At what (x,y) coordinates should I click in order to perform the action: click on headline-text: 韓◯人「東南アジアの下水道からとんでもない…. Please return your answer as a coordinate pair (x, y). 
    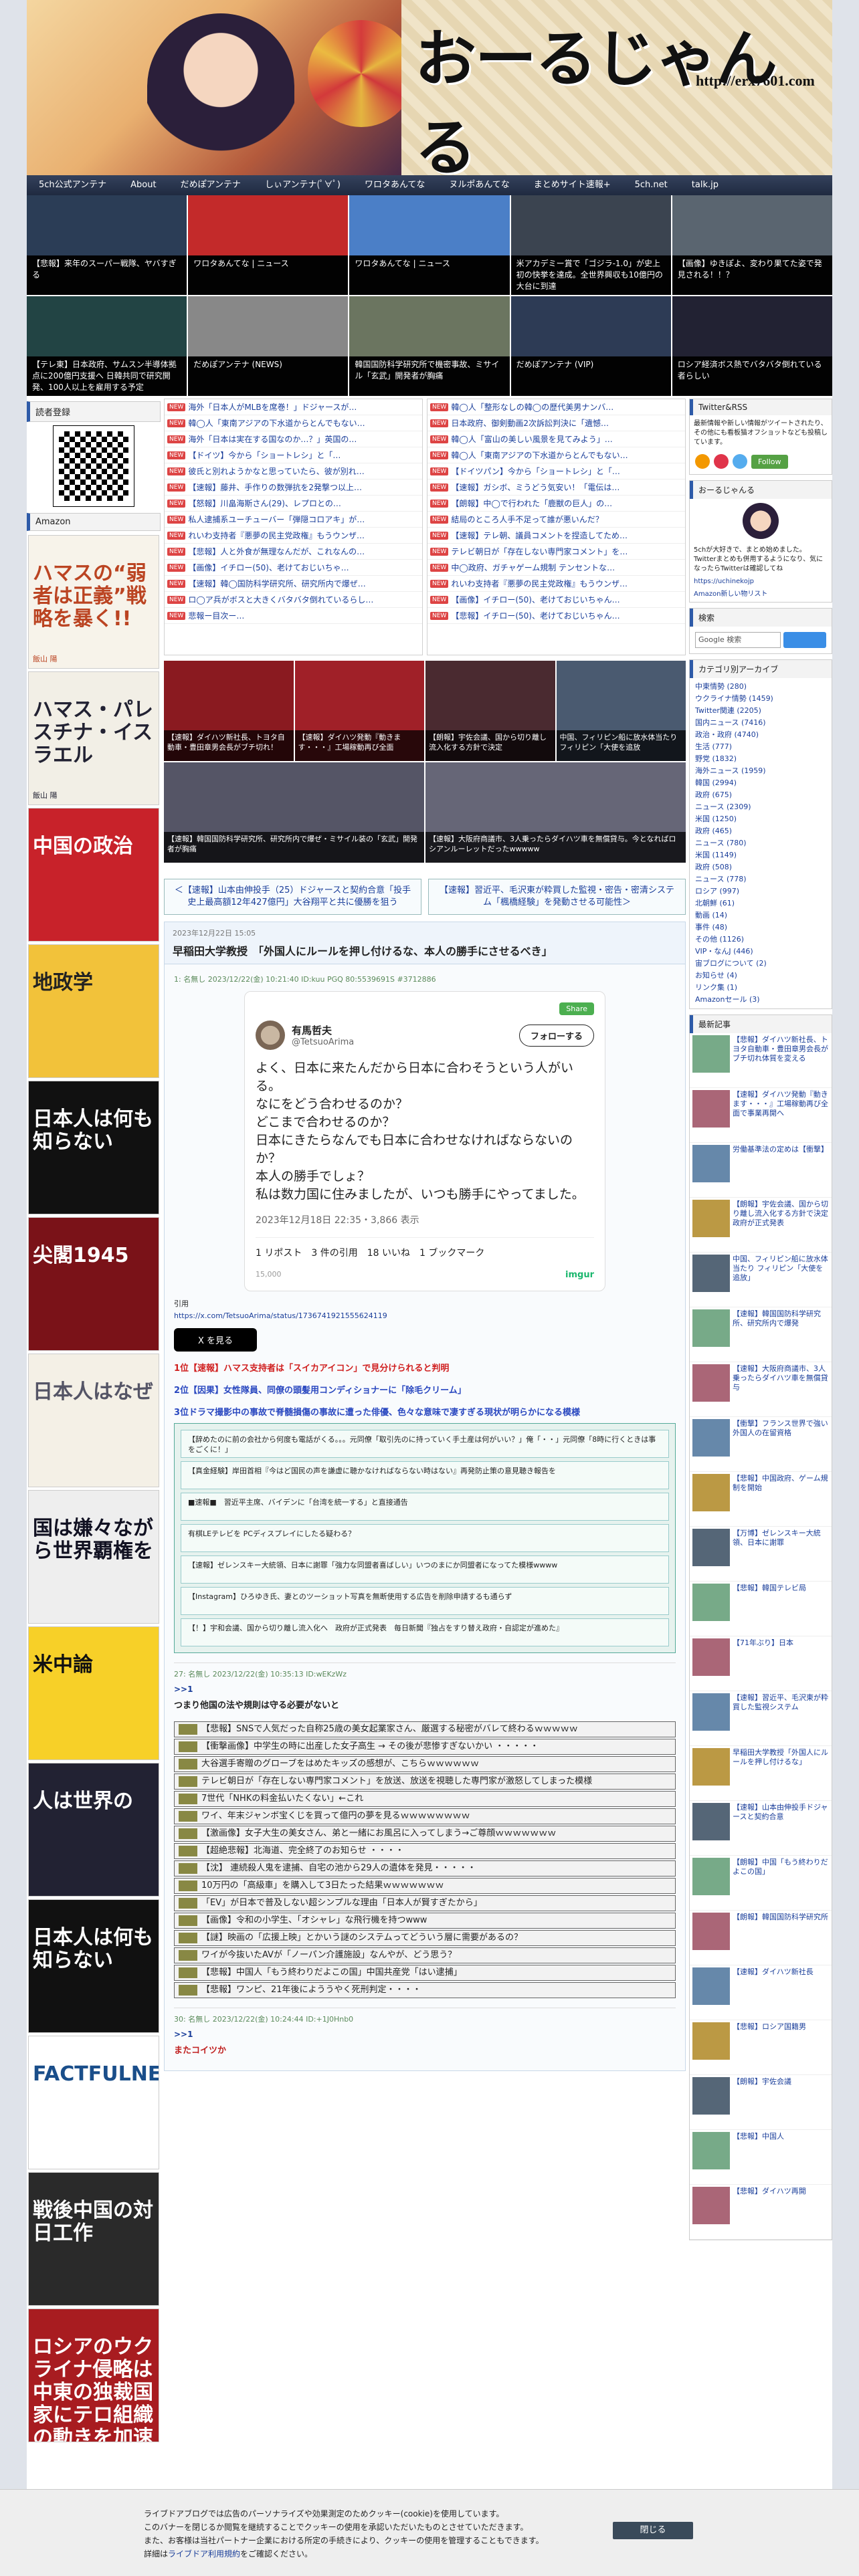
    Looking at the image, I should click on (277, 423).